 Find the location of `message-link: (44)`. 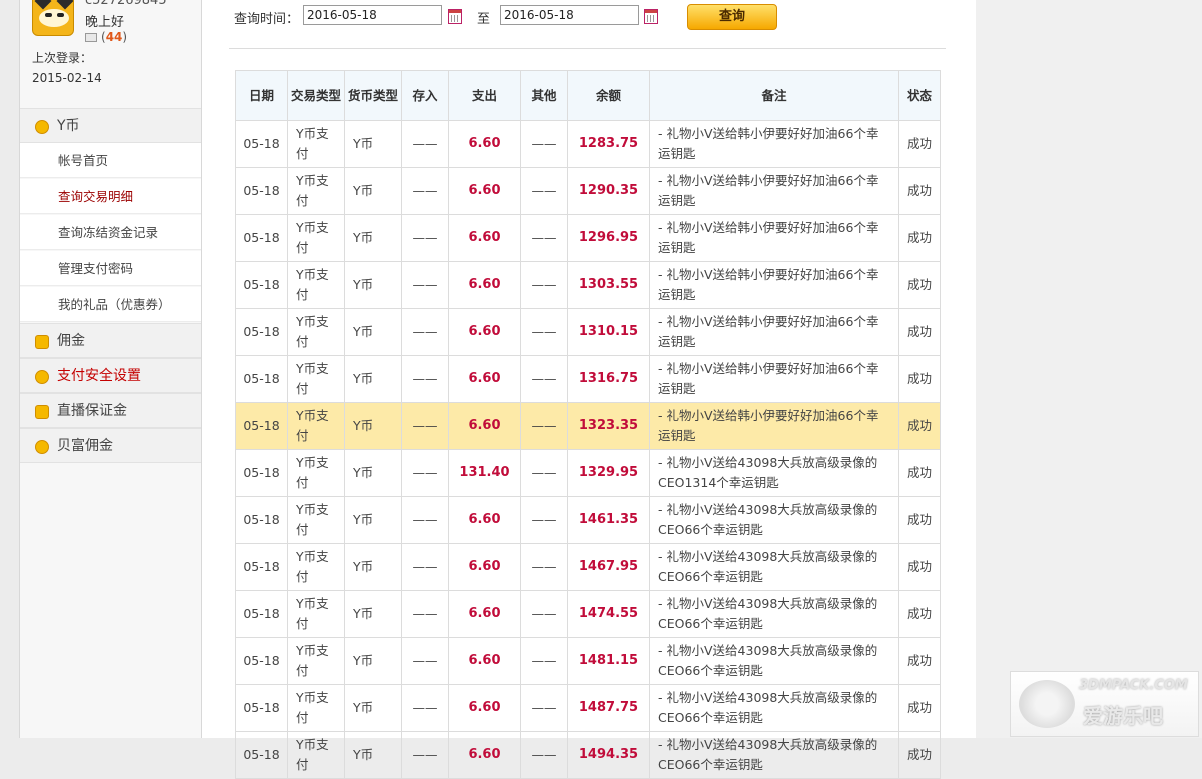

message-link: (44) is located at coordinates (106, 37).